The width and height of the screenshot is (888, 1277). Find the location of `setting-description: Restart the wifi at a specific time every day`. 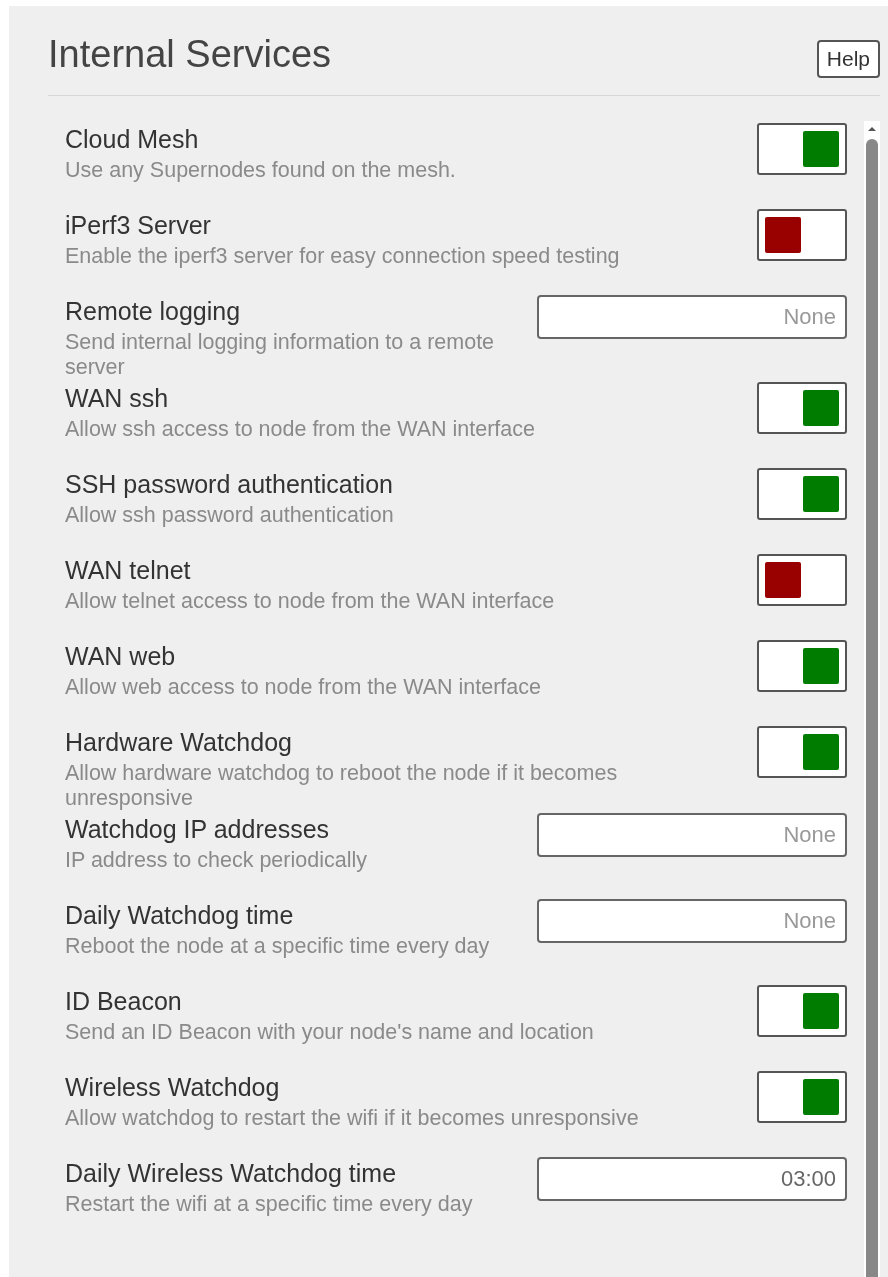

setting-description: Restart the wifi at a specific time every day is located at coordinates (269, 1204).